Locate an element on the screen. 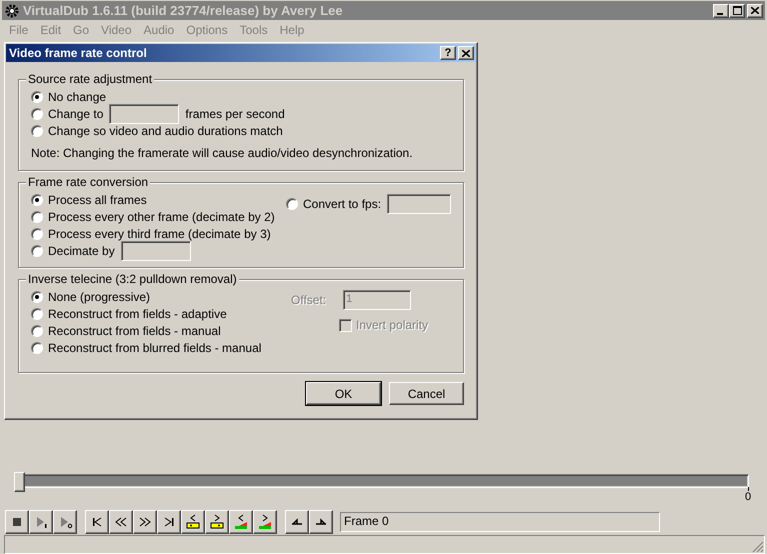  fast-forward-button is located at coordinates (145, 522).